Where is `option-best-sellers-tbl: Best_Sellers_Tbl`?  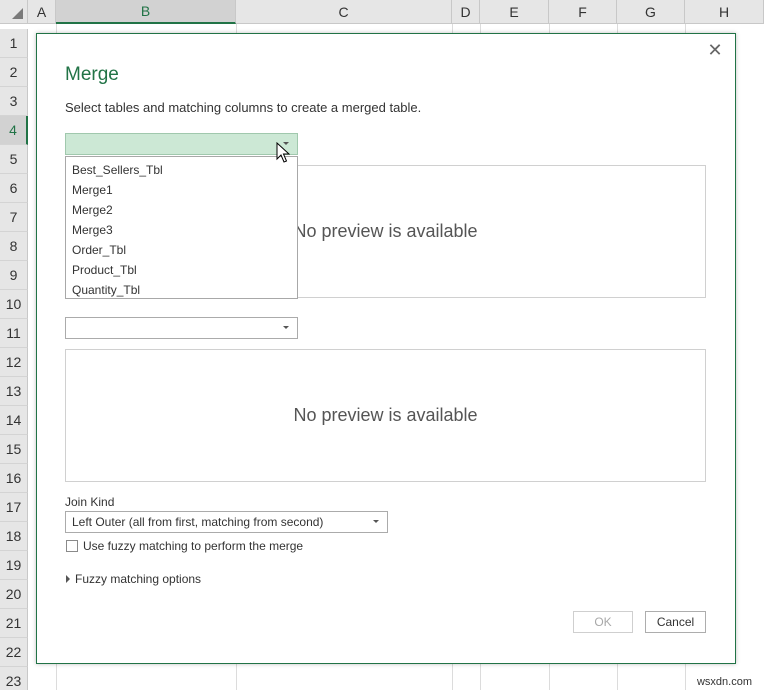 option-best-sellers-tbl: Best_Sellers_Tbl is located at coordinates (181, 170).